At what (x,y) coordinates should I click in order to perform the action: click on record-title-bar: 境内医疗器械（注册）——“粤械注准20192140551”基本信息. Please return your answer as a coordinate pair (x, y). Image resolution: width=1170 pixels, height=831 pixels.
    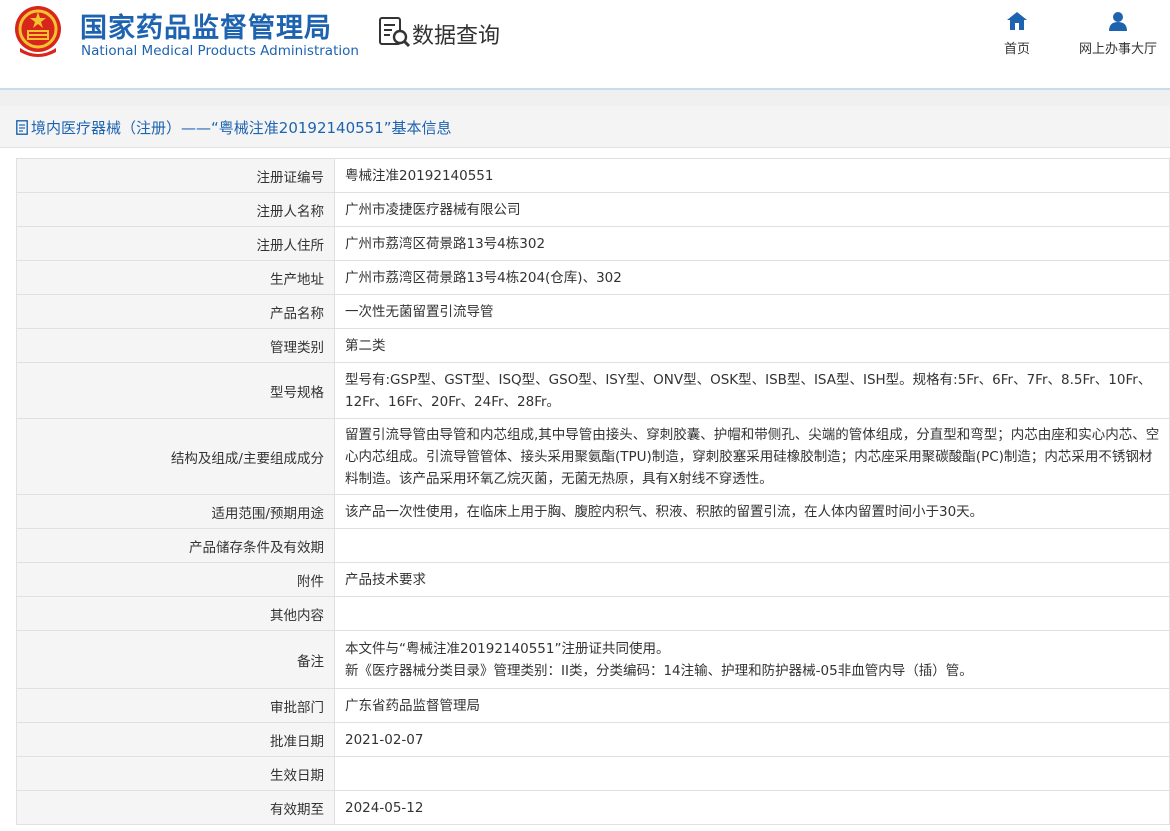
    Looking at the image, I should click on (585, 127).